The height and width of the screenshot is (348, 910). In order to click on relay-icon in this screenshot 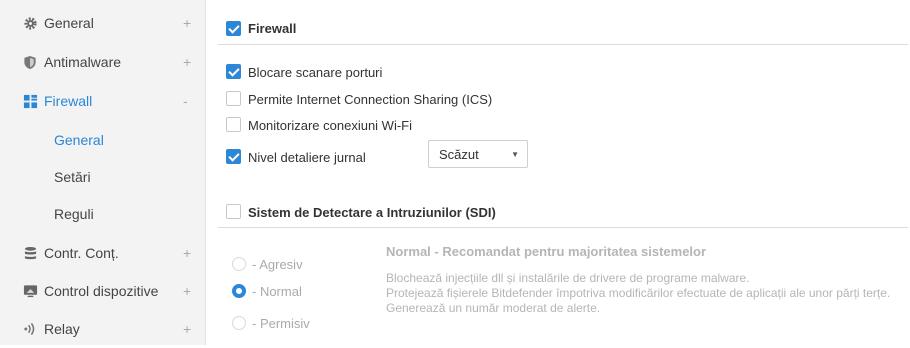, I will do `click(30, 329)`.